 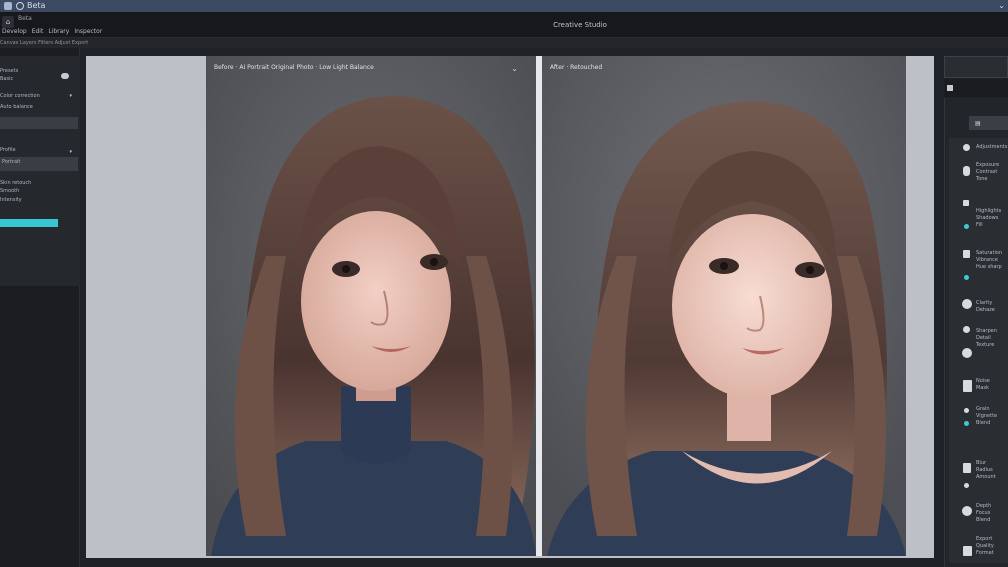 I want to click on list-item: Grain Vignette Blend, so click(x=986, y=416).